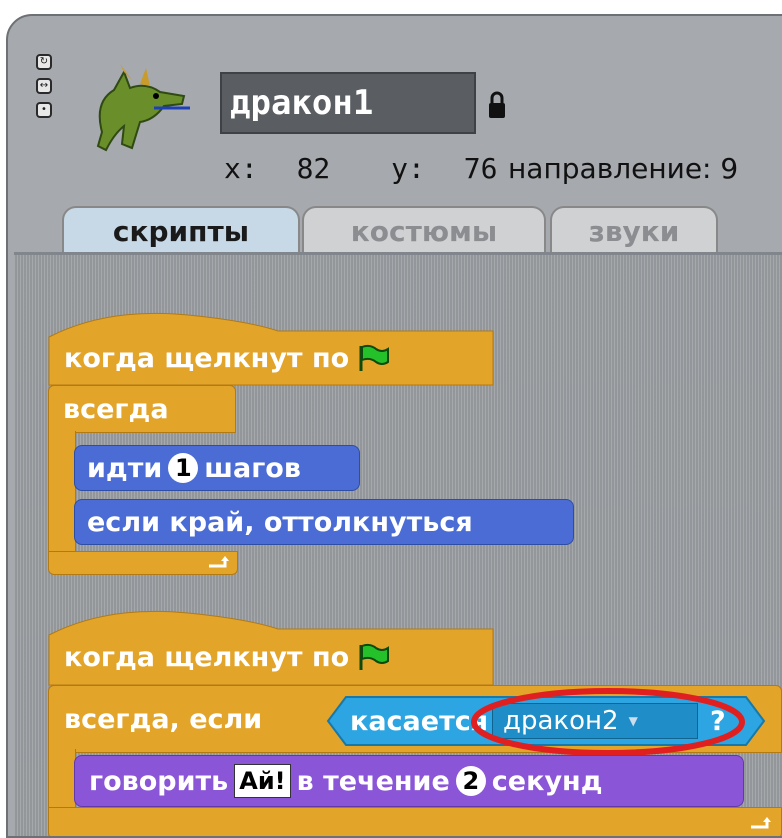  Describe the element at coordinates (252, 468) in the screenshot. I see `move-suffix: шагов` at that location.